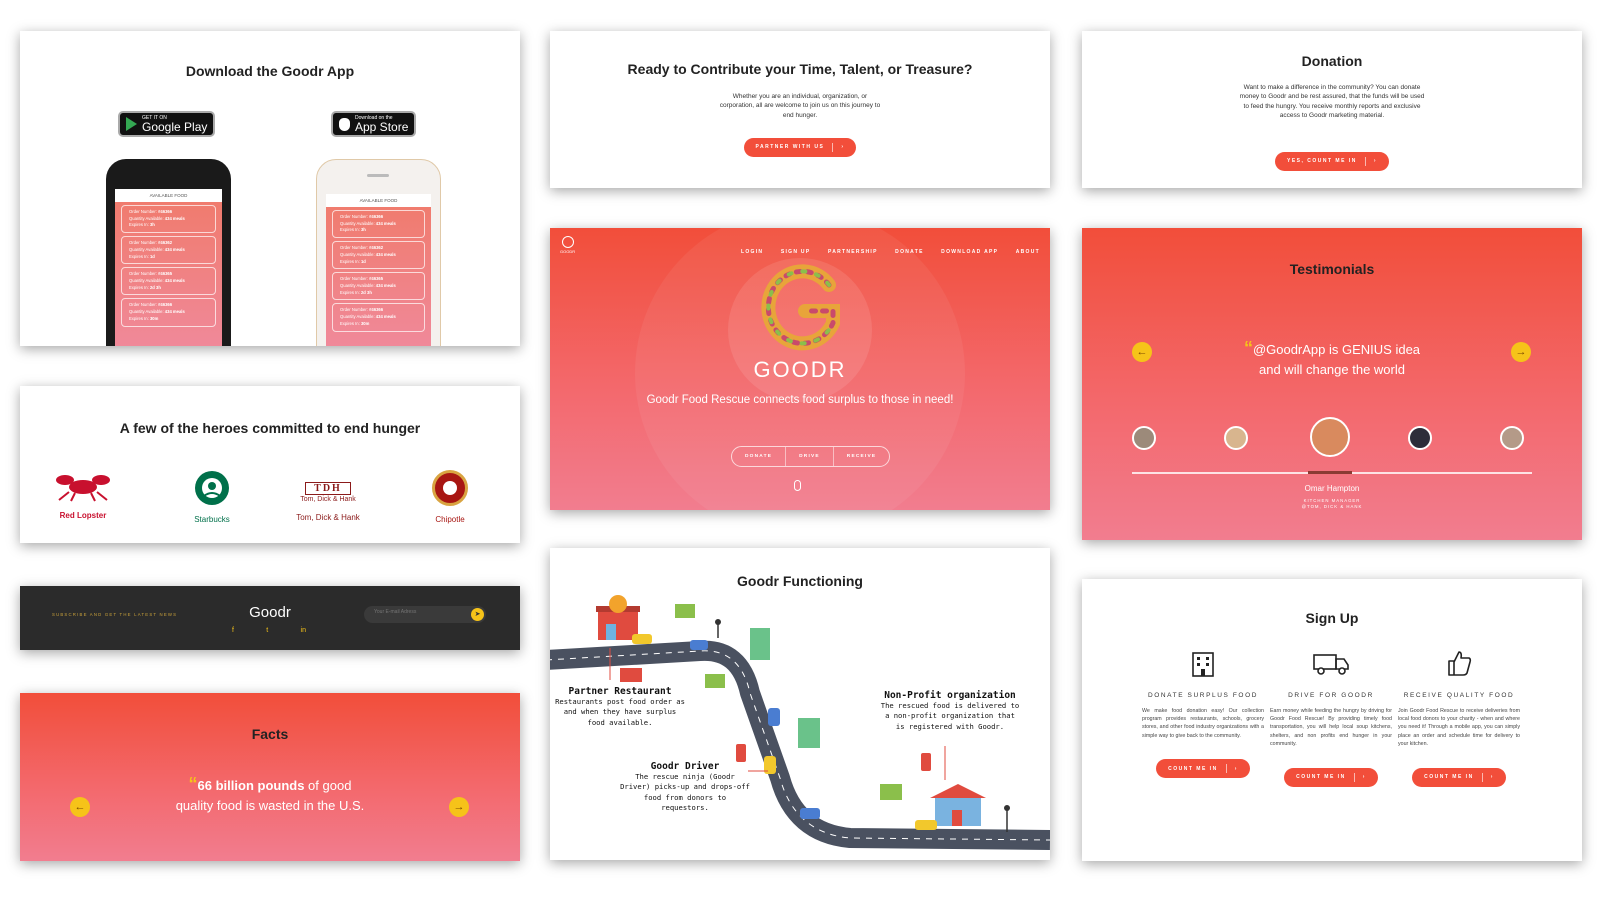  I want to click on count-me-in-button: YES, COUNT ME IN ›, so click(1331, 161).